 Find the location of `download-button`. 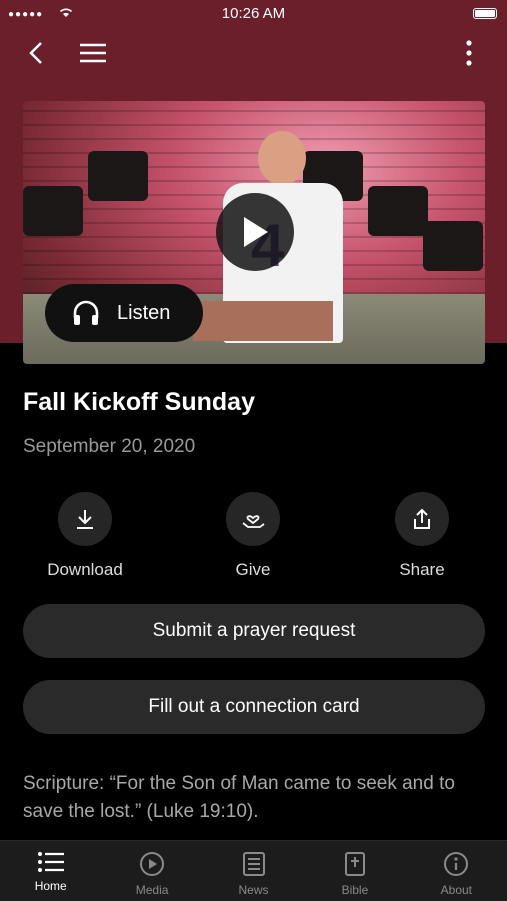

download-button is located at coordinates (85, 519).